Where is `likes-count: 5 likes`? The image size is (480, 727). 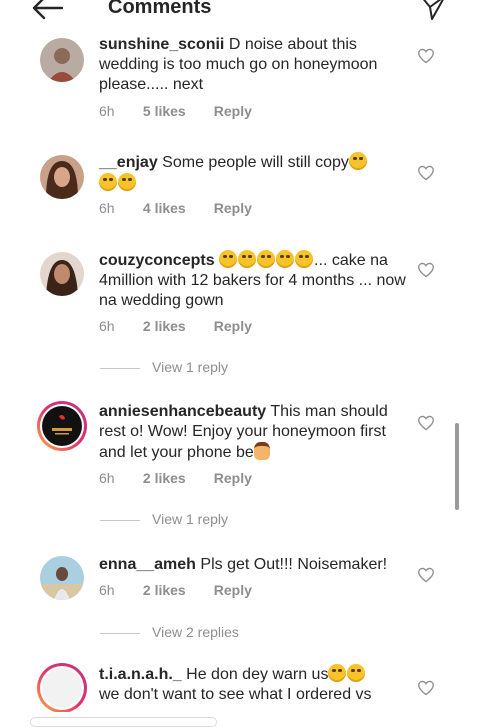
likes-count: 5 likes is located at coordinates (176, 111).